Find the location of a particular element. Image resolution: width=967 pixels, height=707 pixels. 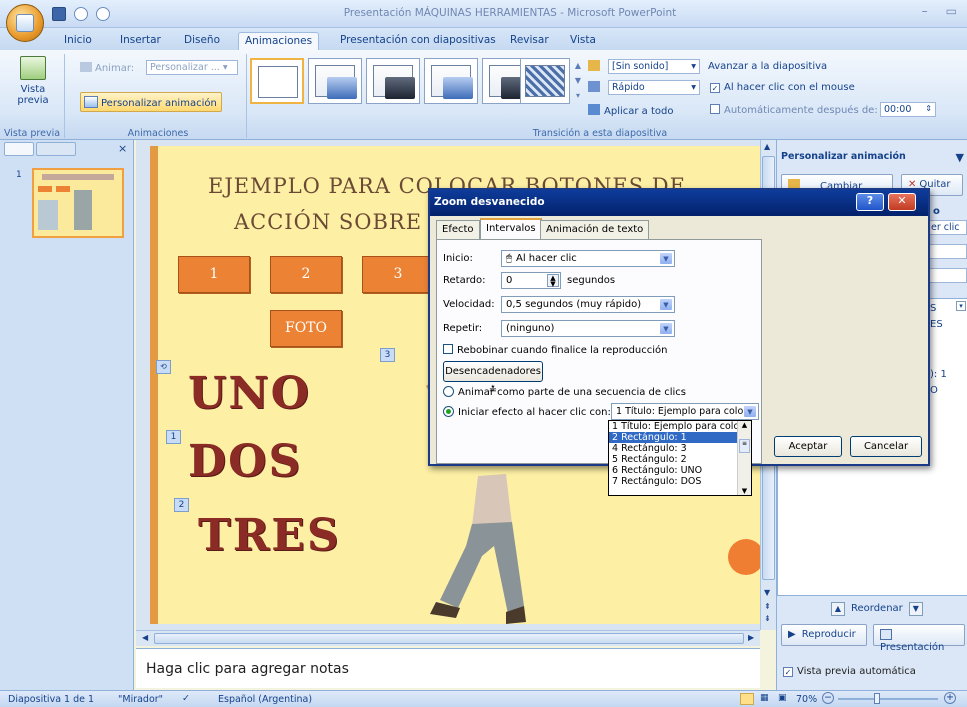

move-down-icon: ▼ is located at coordinates (915, 609).